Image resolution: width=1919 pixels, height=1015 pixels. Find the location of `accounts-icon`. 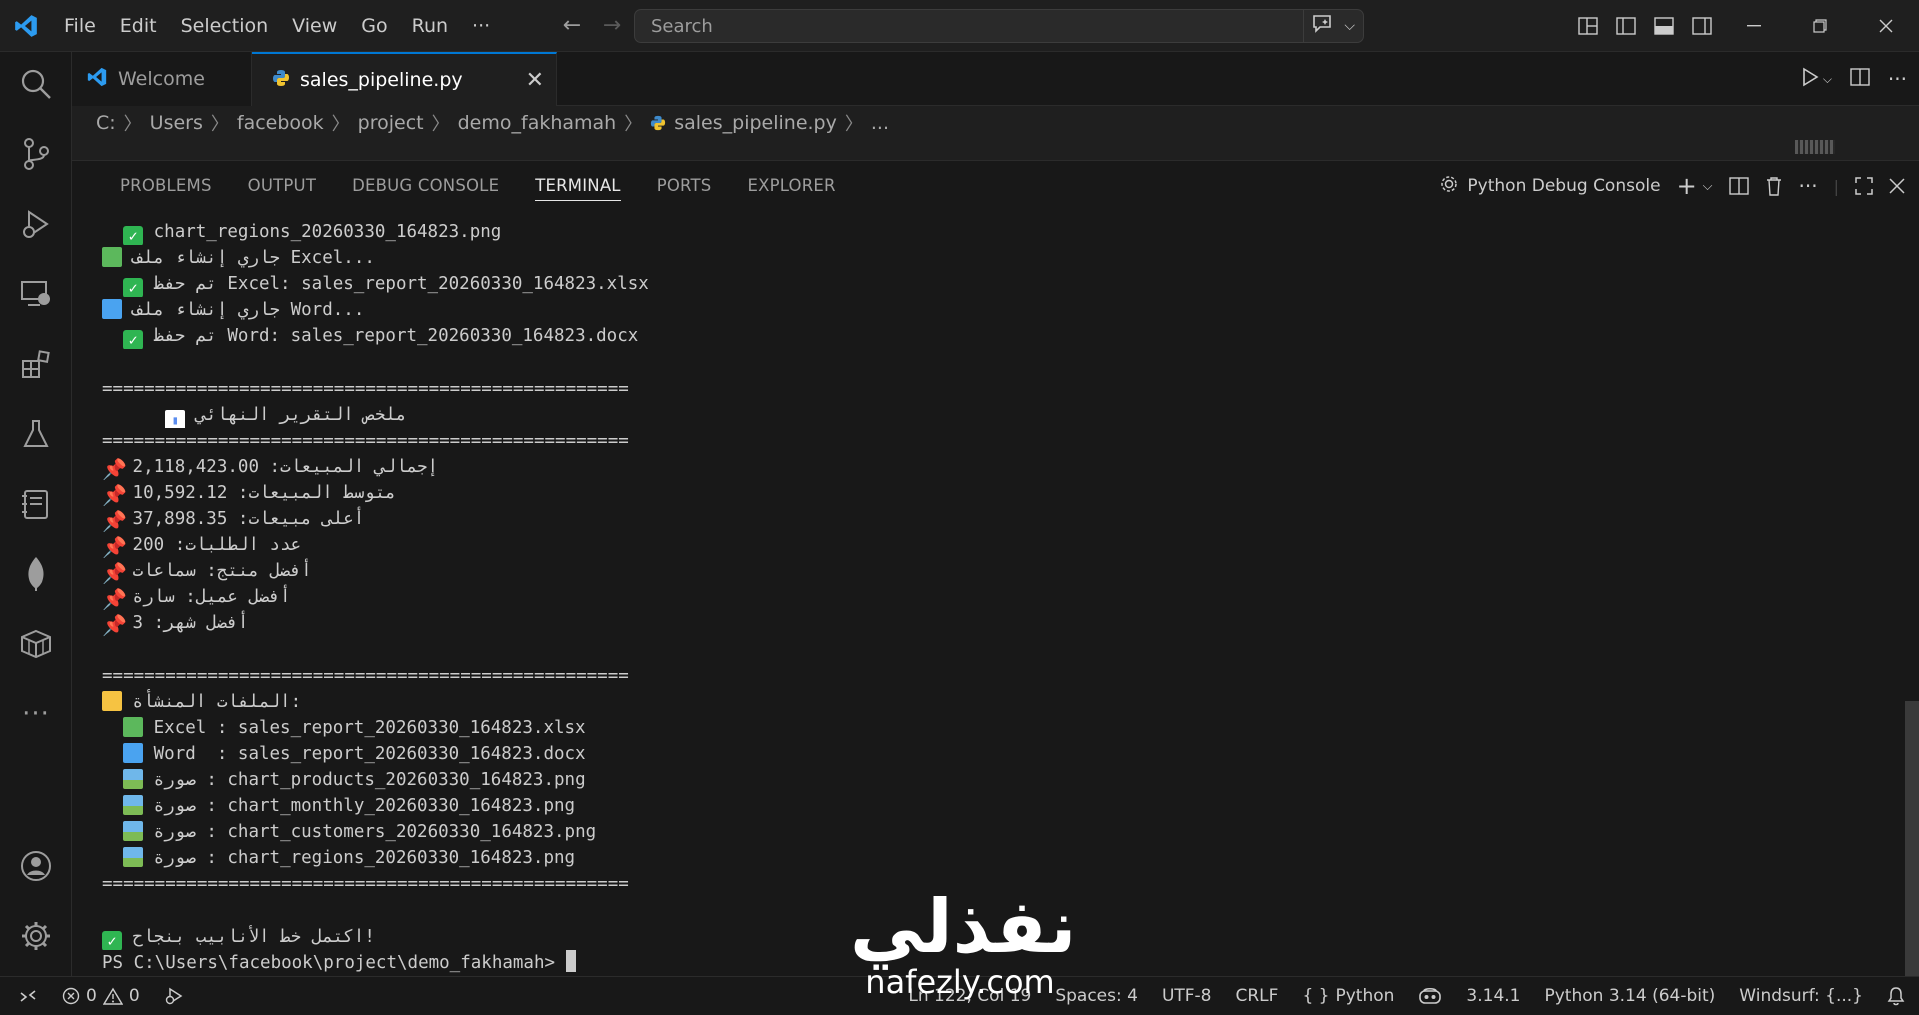

accounts-icon is located at coordinates (36, 866).